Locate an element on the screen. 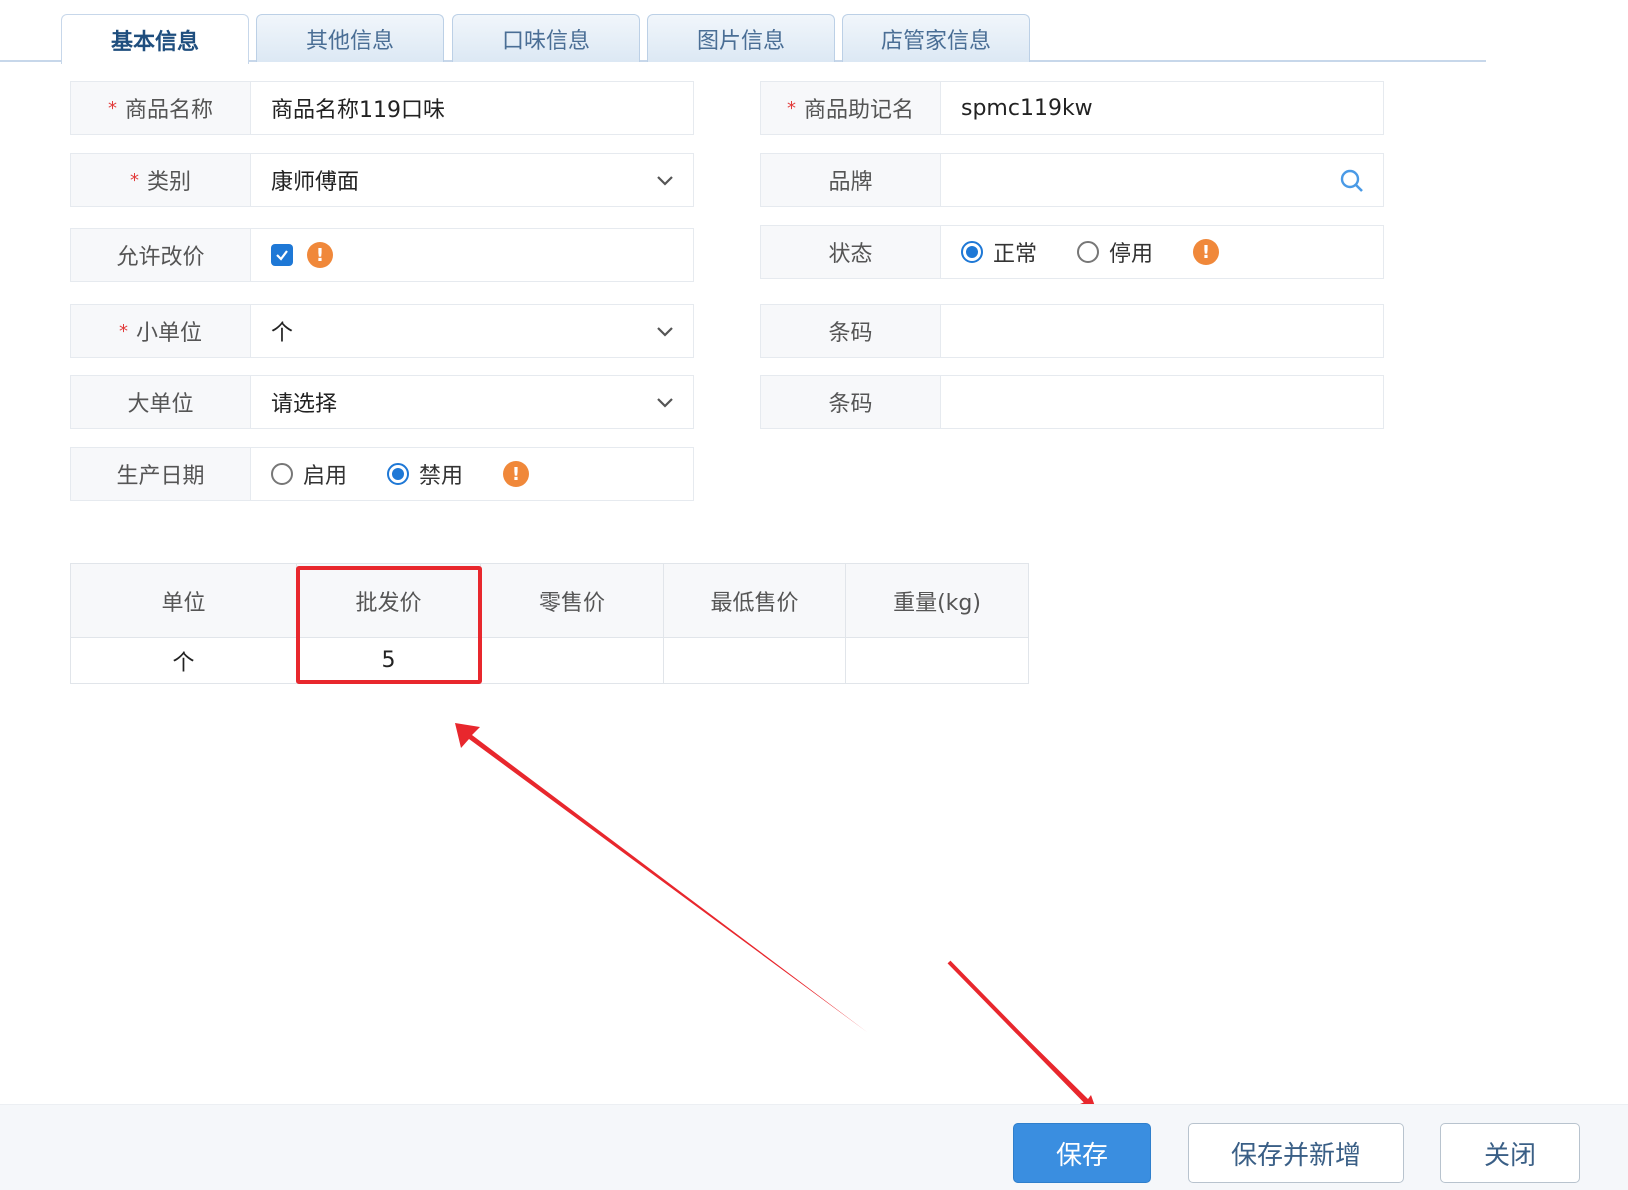 The height and width of the screenshot is (1190, 1628). large-unit-label: 大单位 is located at coordinates (161, 402).